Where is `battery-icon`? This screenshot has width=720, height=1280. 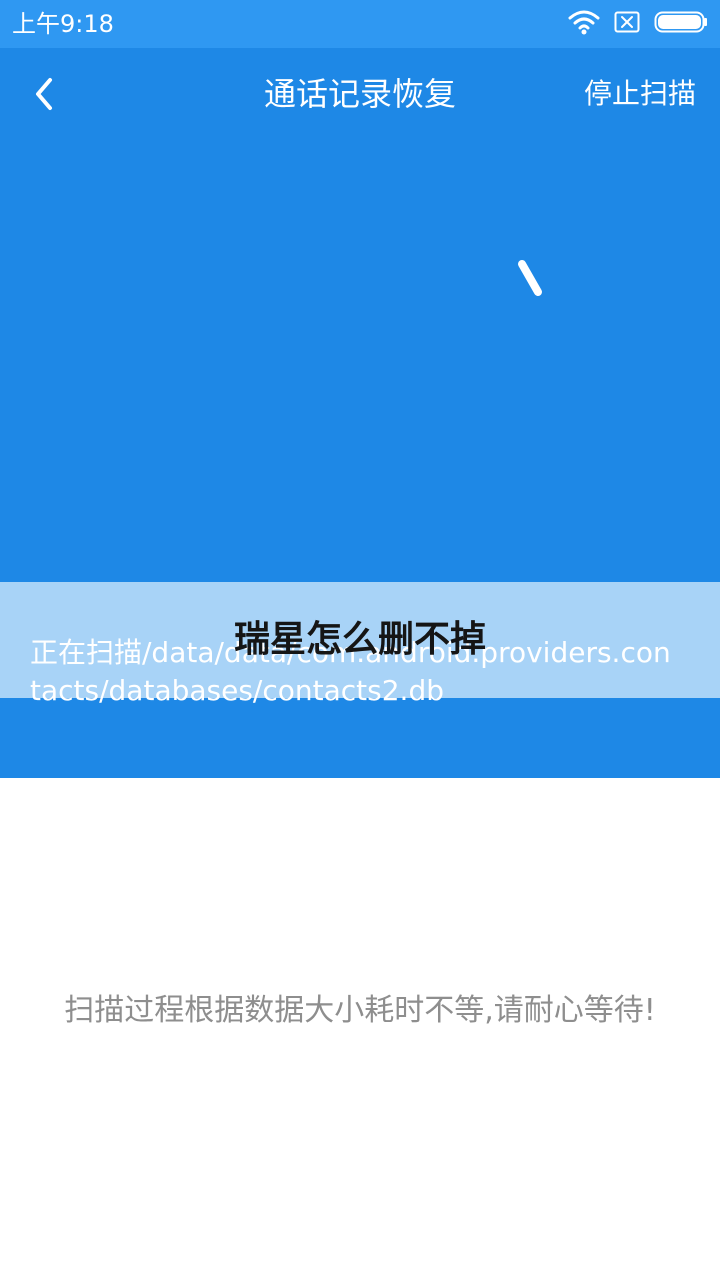 battery-icon is located at coordinates (681, 24).